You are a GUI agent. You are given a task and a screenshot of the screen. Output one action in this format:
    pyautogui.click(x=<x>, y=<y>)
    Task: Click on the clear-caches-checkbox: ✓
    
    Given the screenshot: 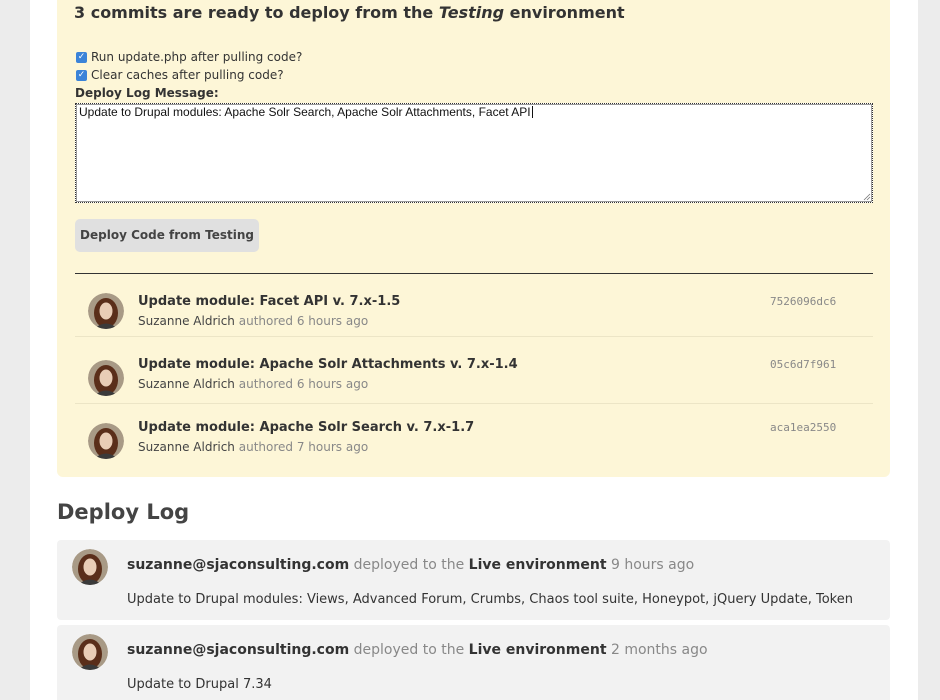 What is the action you would take?
    pyautogui.click(x=81, y=75)
    